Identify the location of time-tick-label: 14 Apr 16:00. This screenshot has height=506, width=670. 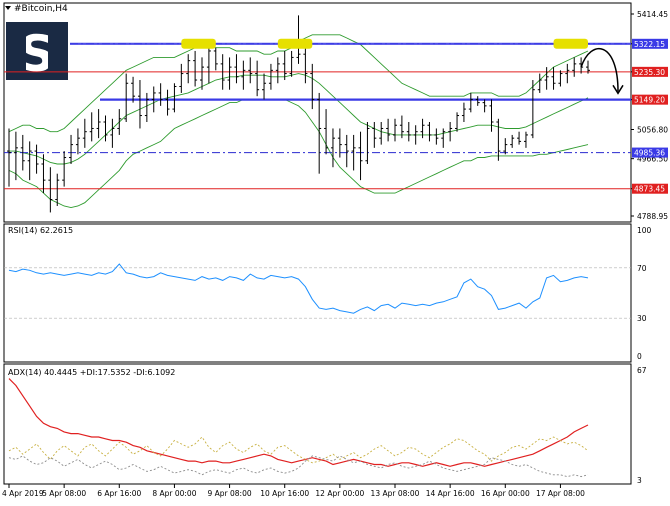
(450, 493).